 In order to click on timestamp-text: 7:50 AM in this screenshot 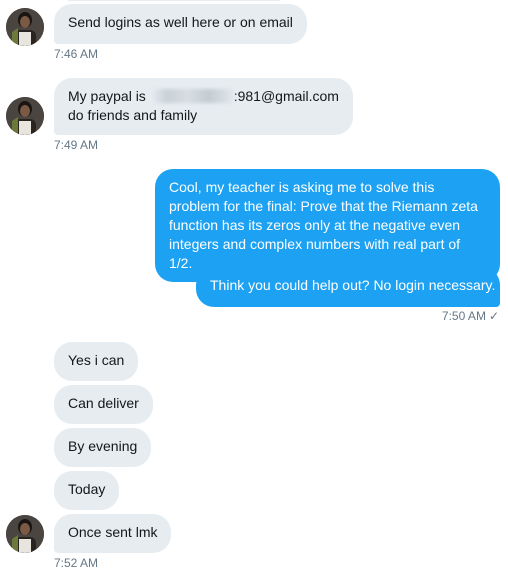, I will do `click(463, 316)`.